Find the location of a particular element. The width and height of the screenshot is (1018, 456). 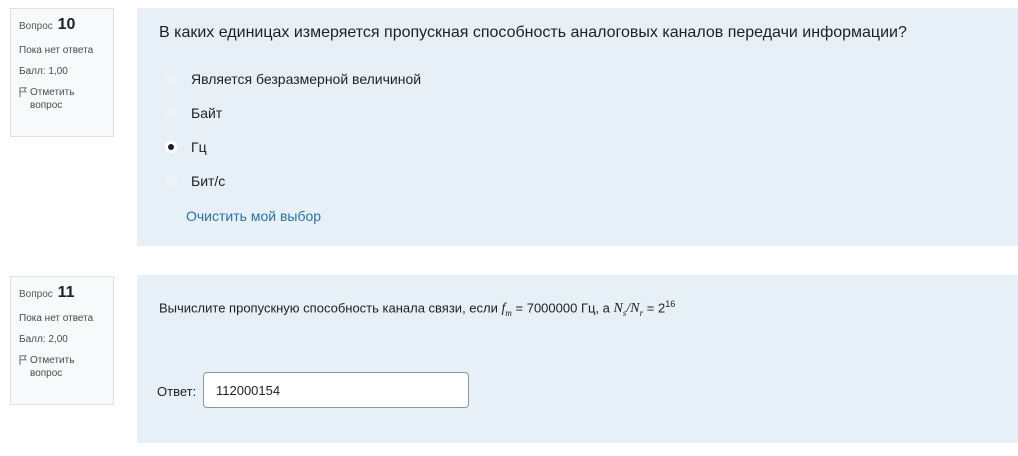

n1-symbol: N is located at coordinates (618, 309).